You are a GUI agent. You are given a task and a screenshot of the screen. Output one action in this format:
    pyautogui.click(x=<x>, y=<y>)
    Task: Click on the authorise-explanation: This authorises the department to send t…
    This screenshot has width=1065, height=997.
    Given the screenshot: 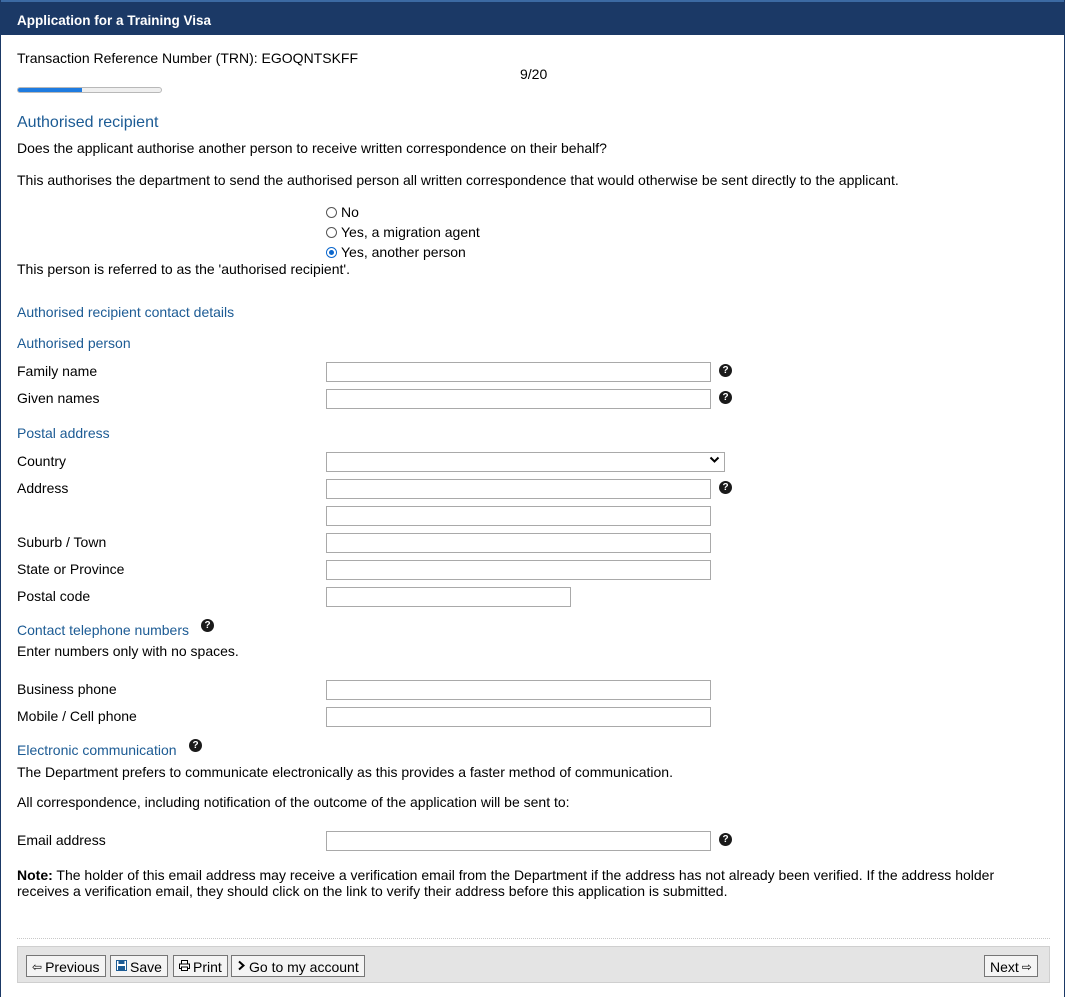 What is the action you would take?
    pyautogui.click(x=458, y=180)
    